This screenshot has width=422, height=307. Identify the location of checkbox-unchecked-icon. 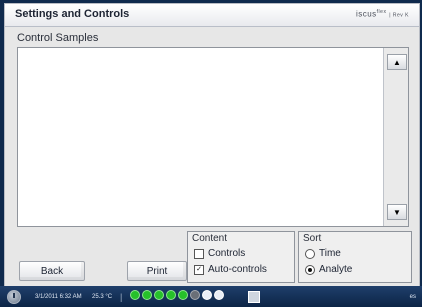
(199, 253).